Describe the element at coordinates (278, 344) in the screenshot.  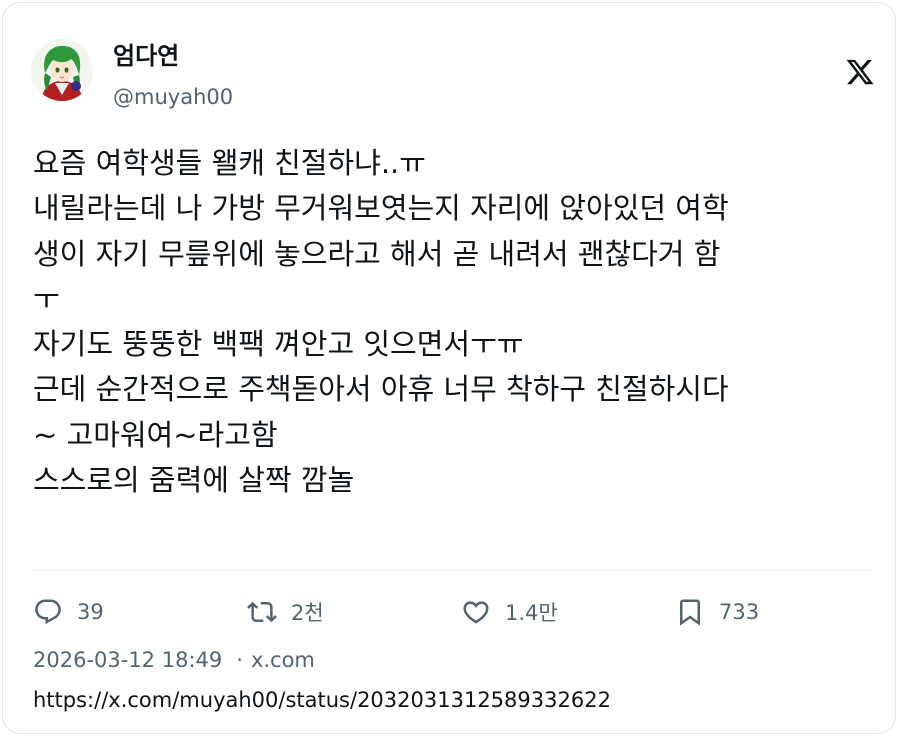
I see `tweet-line: 자기도 뚱뚱한 백팩 껴안고 잇으면서ㅜㅠ` at that location.